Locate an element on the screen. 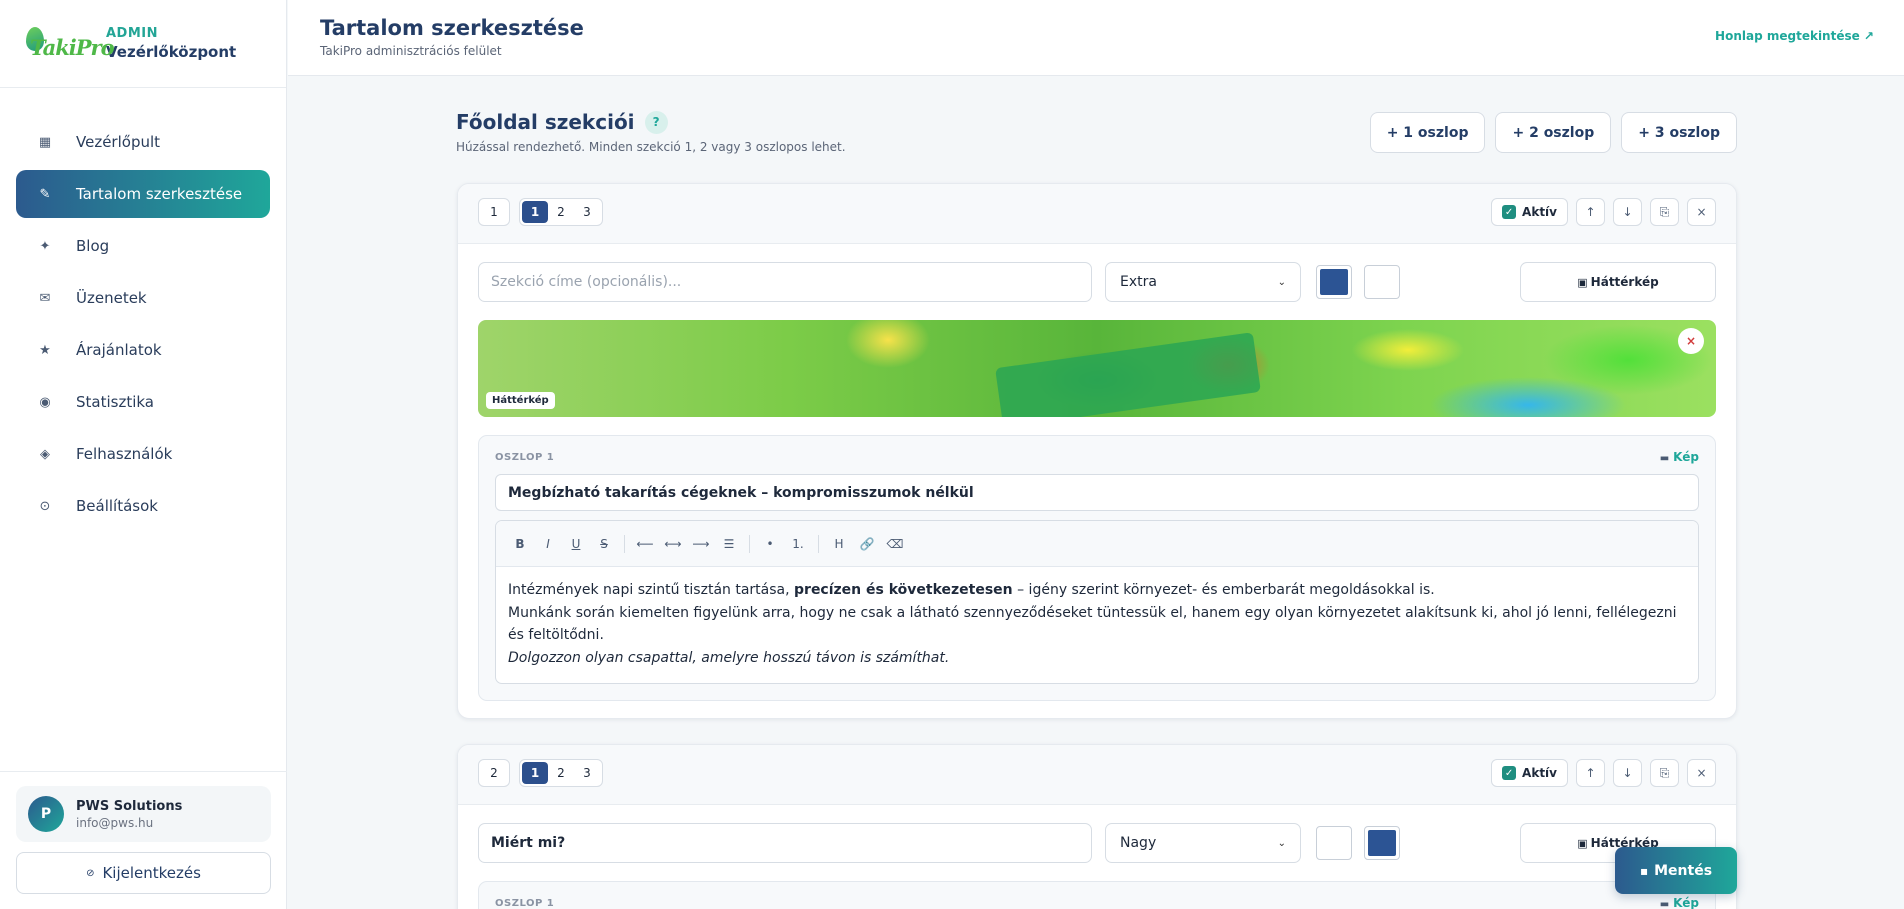 Image resolution: width=1904 pixels, height=909 pixels. nav-item-messages: ✉ Üzenetek is located at coordinates (143, 298).